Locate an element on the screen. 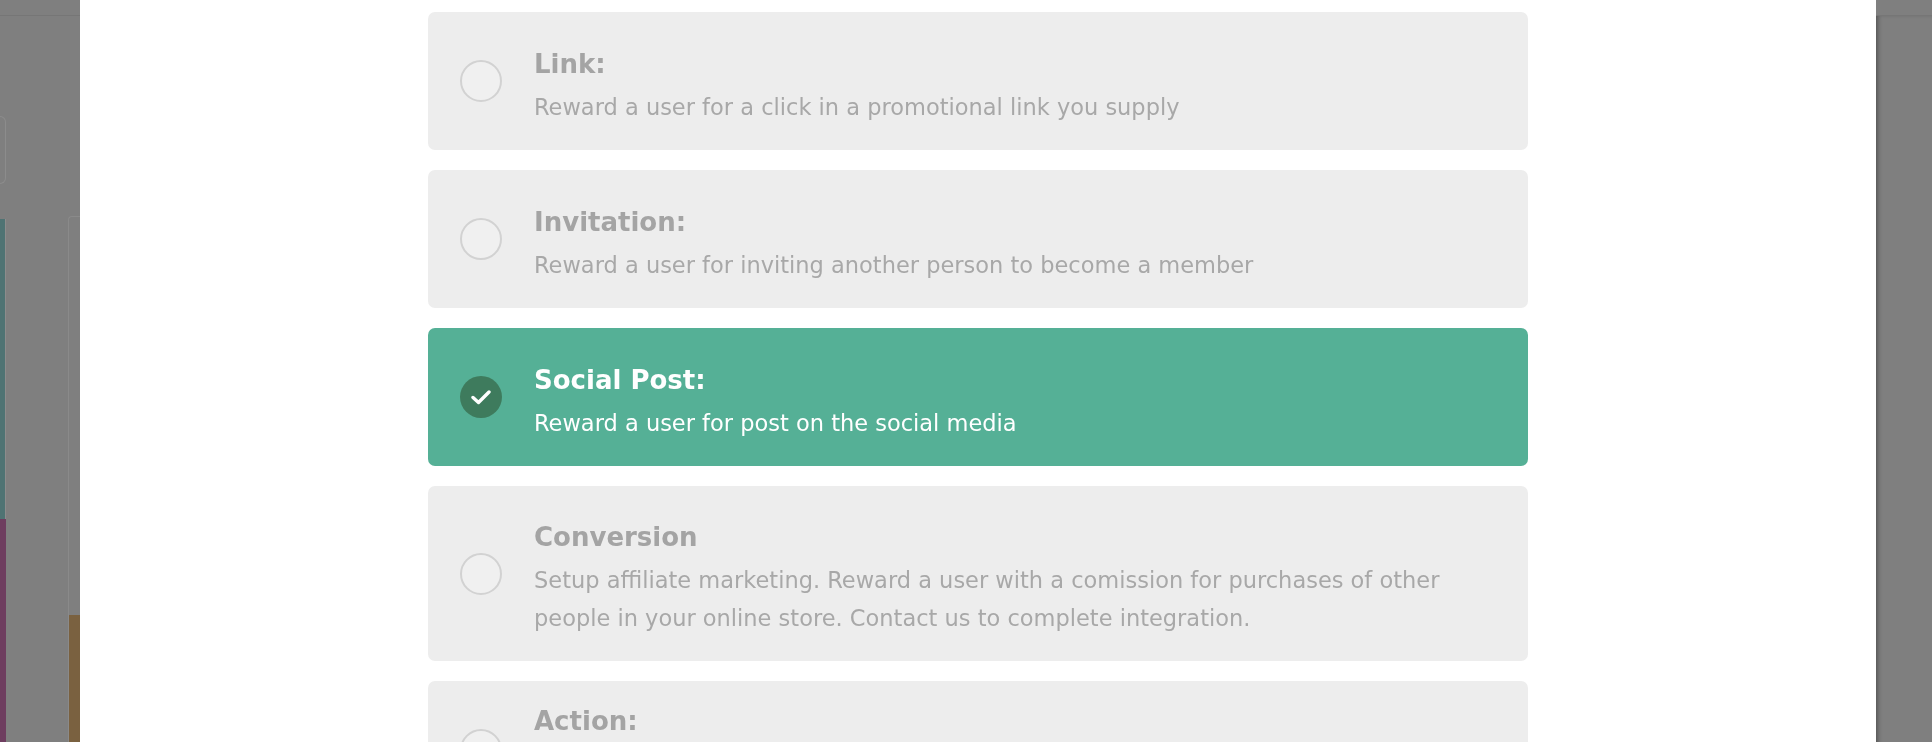 The height and width of the screenshot is (742, 1932). option-description: Setup affiliate marketing. Reward a user with a comission for purchases of other people in your online store. Contact us to complete integration. is located at coordinates (987, 599).